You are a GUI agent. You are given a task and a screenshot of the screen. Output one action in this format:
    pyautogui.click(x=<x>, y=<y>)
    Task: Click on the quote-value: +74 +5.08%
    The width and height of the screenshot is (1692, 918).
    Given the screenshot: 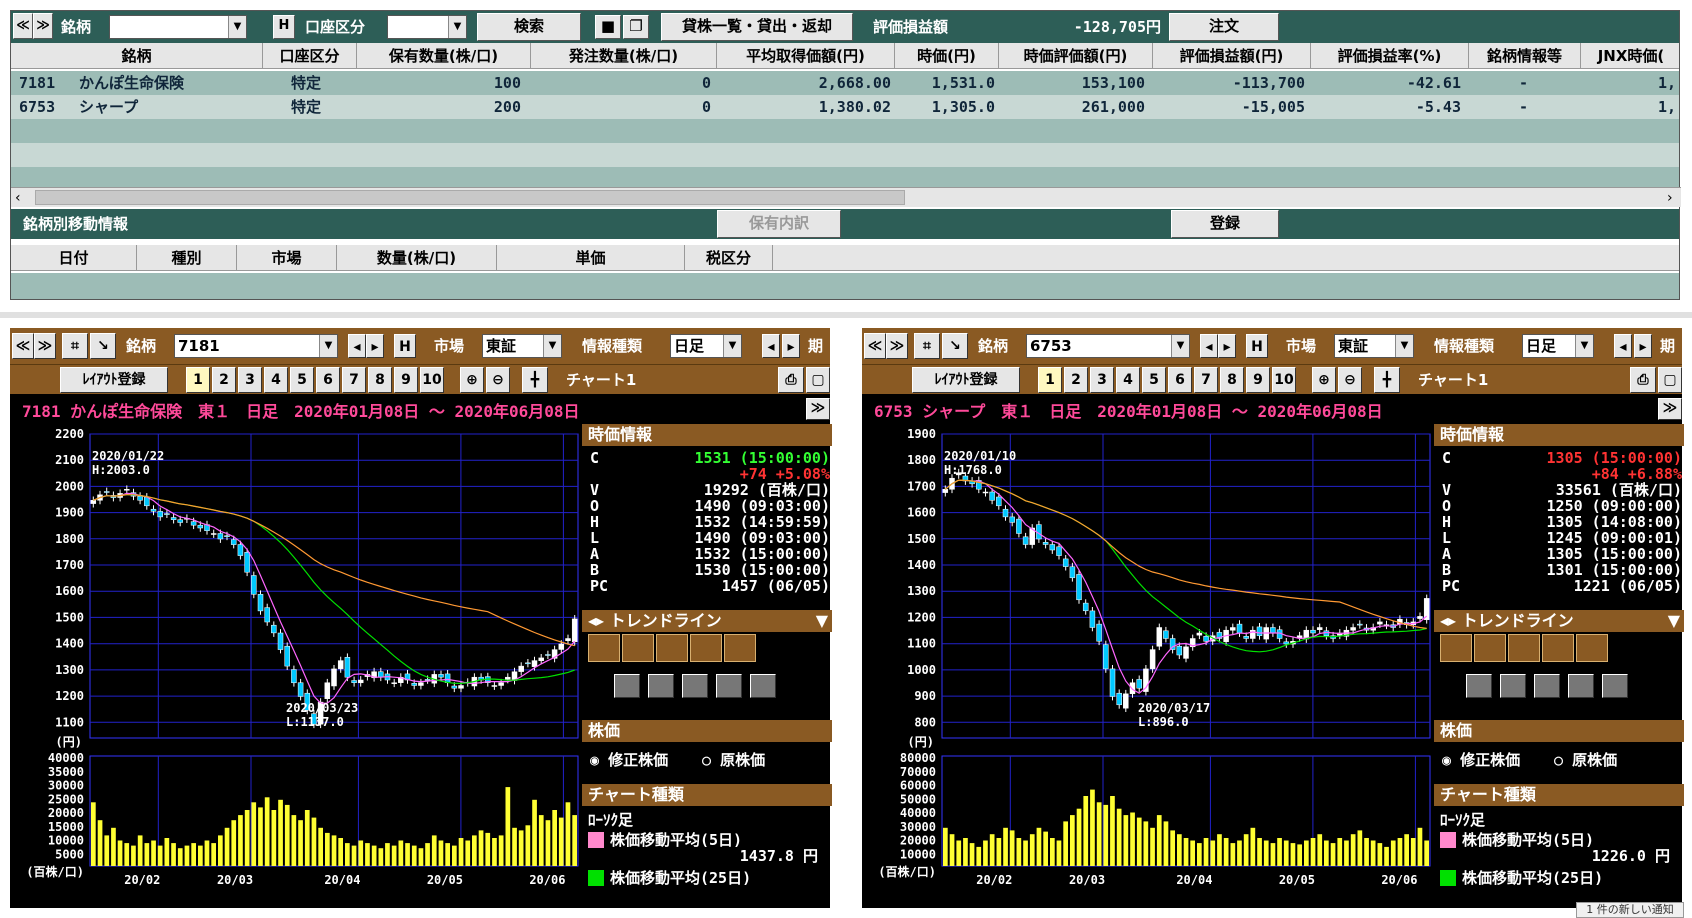 What is the action you would take?
    pyautogui.click(x=784, y=474)
    